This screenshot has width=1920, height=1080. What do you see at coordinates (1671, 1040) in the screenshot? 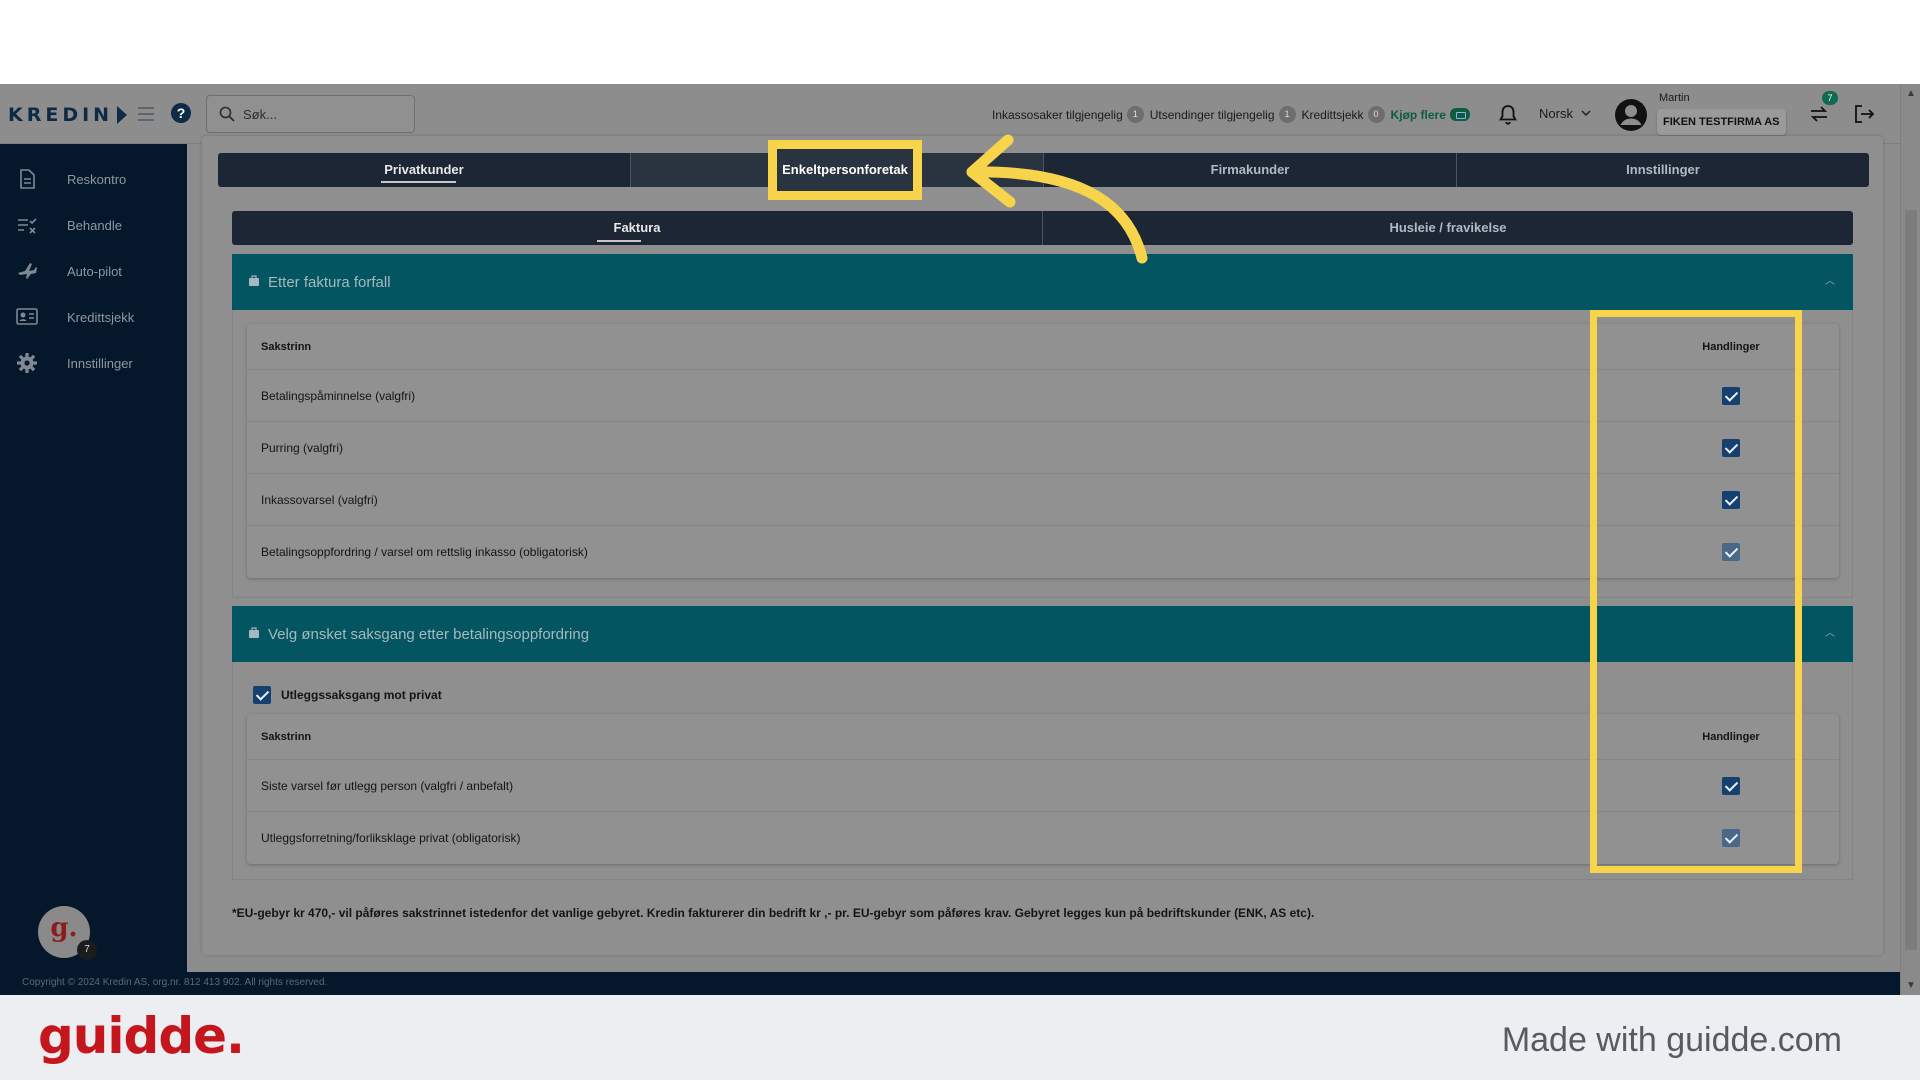
I see `made-with-text: Made with guidde.com` at bounding box center [1671, 1040].